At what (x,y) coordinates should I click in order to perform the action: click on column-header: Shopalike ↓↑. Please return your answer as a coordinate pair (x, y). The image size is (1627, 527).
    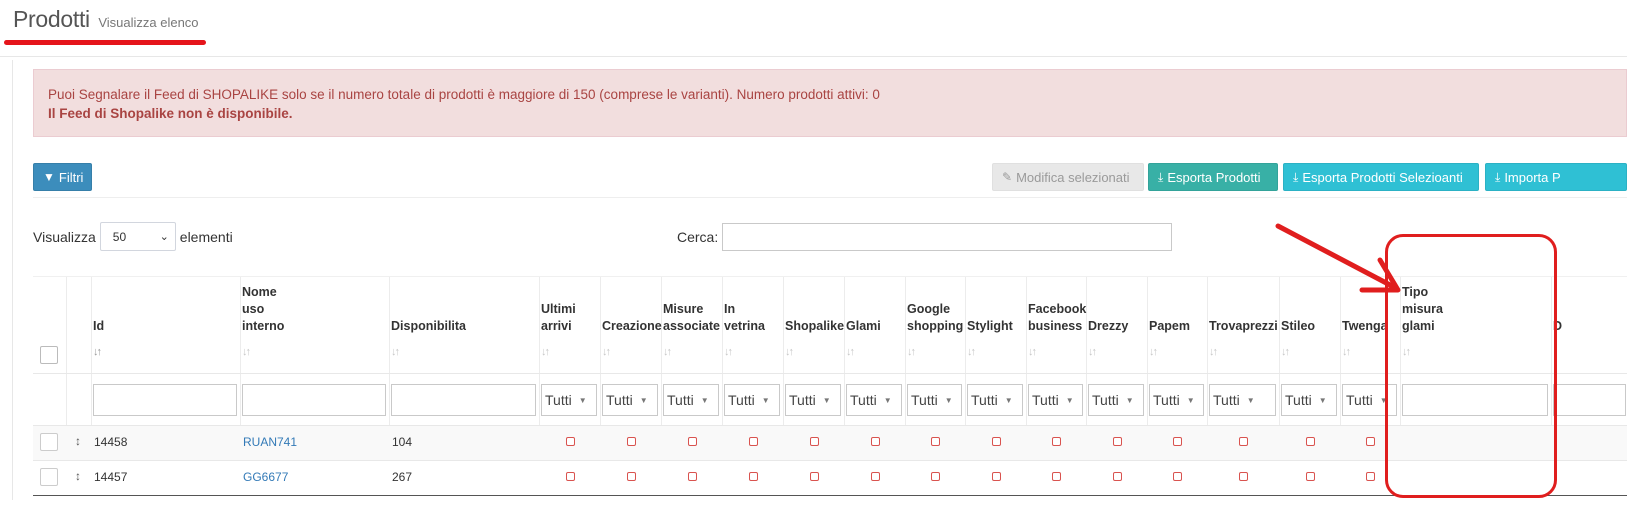
    Looking at the image, I should click on (813, 325).